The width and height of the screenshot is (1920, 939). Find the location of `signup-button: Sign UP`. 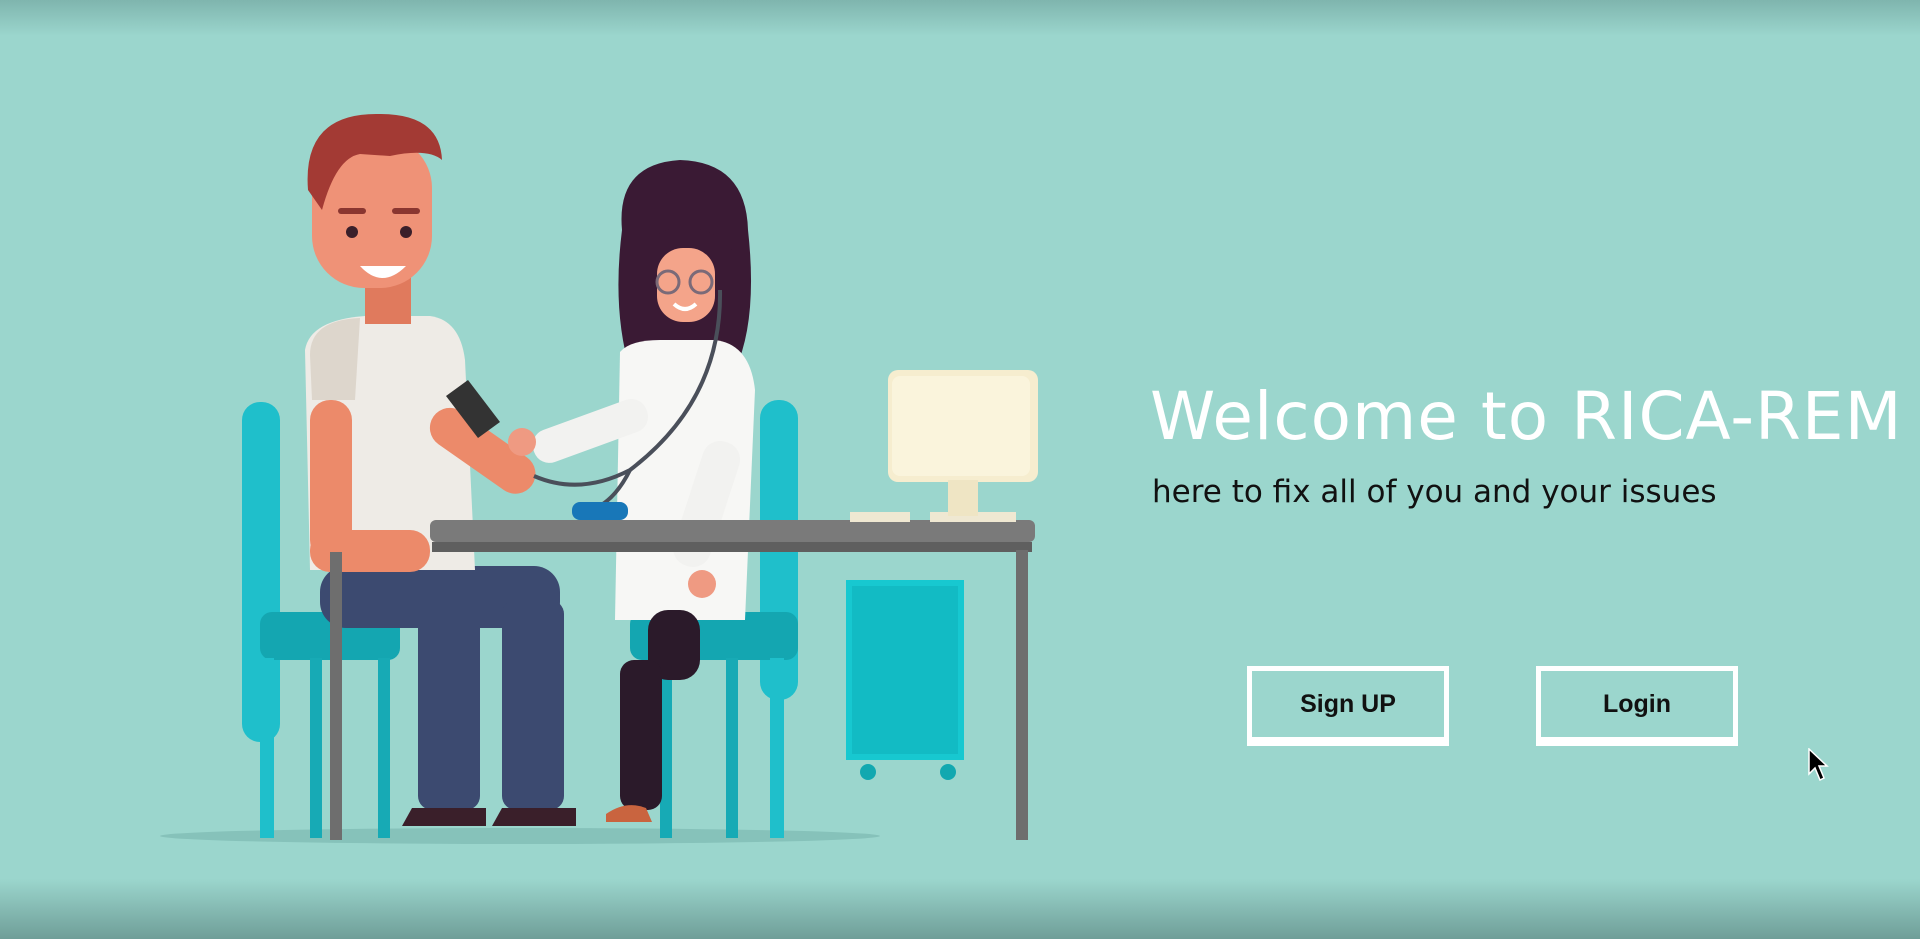

signup-button: Sign UP is located at coordinates (1348, 706).